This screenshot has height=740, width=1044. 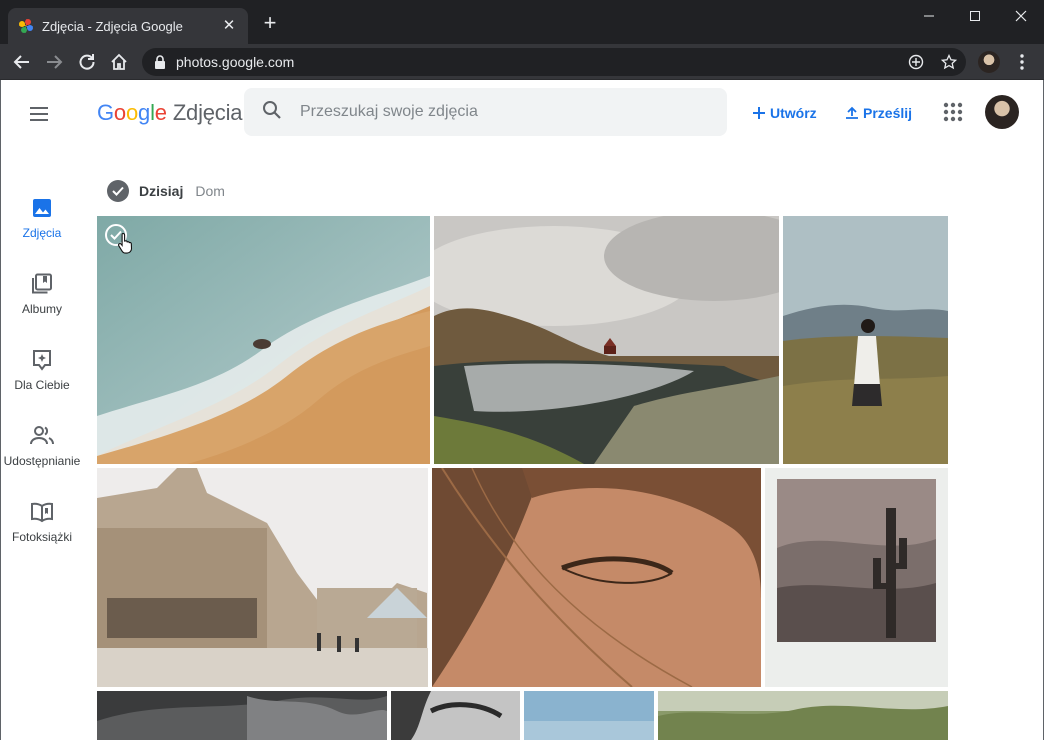 What do you see at coordinates (42, 360) in the screenshot?
I see `for-you-icon` at bounding box center [42, 360].